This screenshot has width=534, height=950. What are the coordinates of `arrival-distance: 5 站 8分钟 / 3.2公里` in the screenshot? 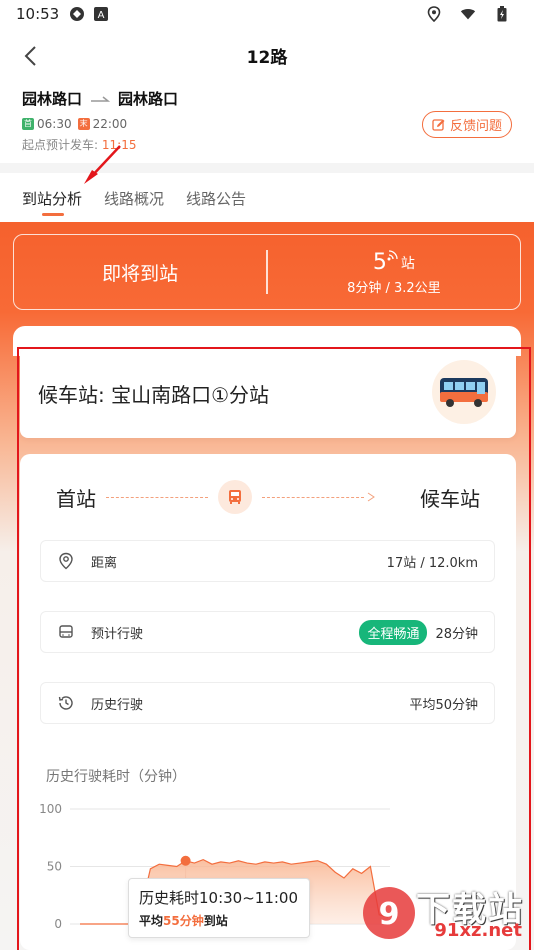 It's located at (394, 272).